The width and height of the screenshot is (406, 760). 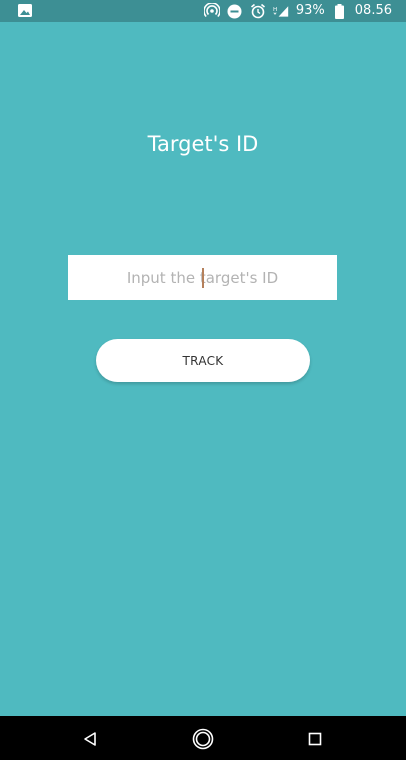 I want to click on alarm-icon, so click(x=258, y=11).